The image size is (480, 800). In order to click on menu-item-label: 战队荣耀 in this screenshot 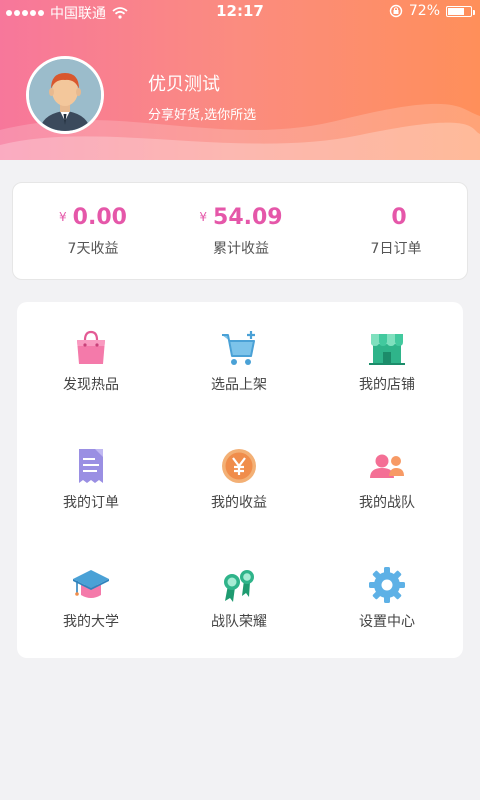, I will do `click(239, 622)`.